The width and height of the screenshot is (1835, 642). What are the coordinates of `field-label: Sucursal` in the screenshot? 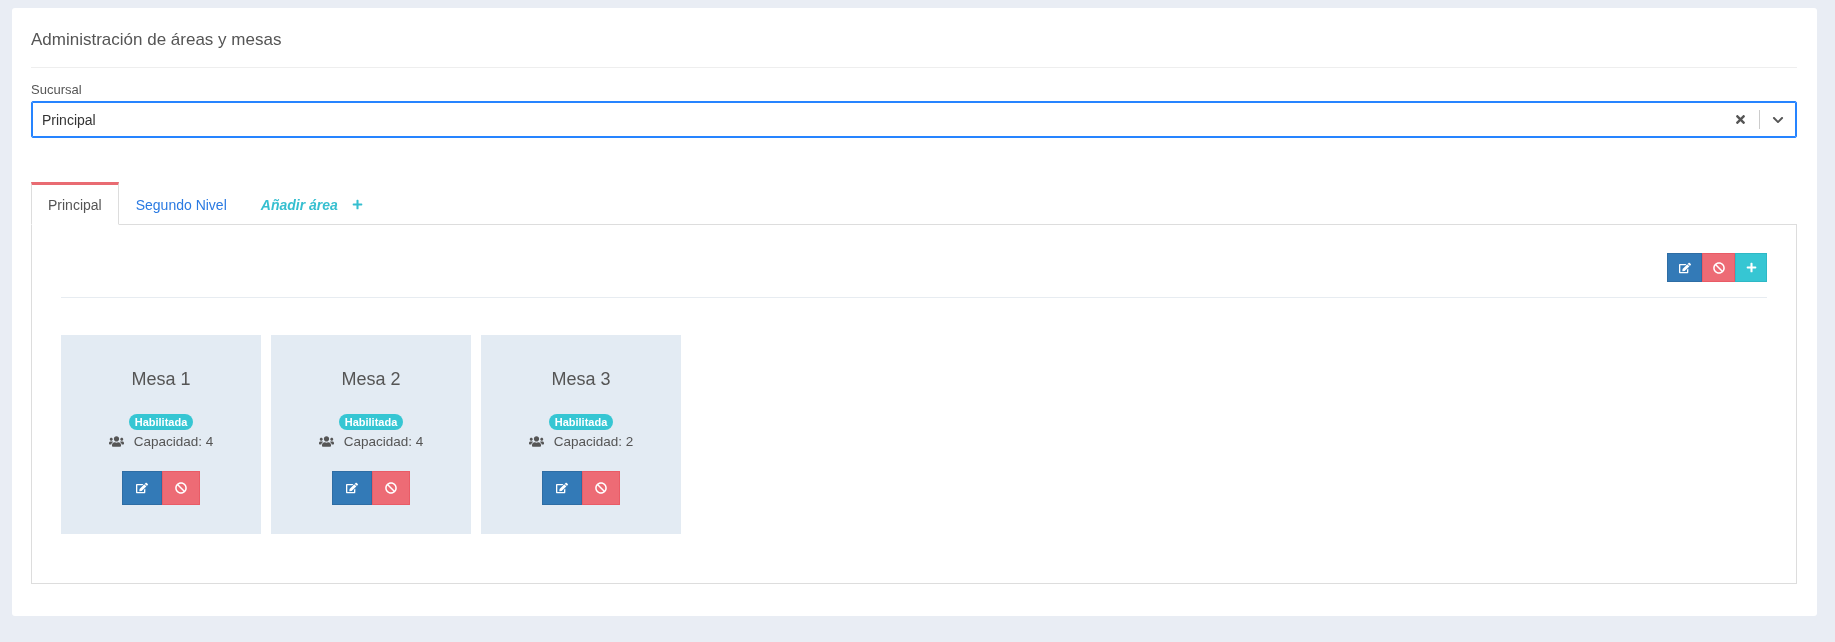 It's located at (56, 90).